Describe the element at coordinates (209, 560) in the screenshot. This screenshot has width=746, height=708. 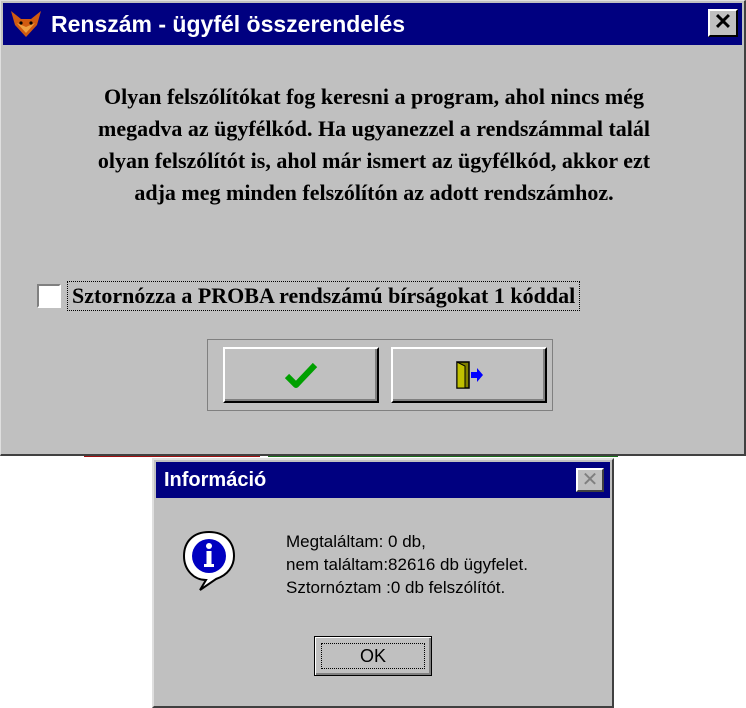
I see `info-icon` at that location.